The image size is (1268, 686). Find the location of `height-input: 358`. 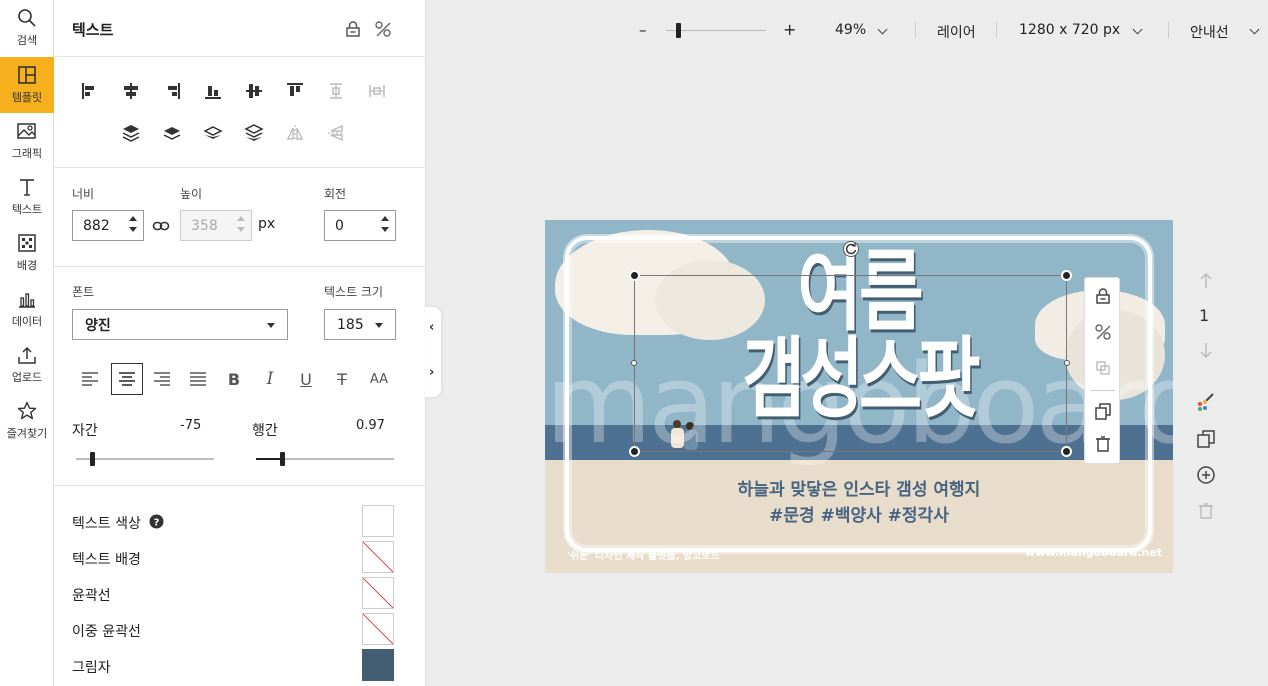

height-input: 358 is located at coordinates (216, 225).